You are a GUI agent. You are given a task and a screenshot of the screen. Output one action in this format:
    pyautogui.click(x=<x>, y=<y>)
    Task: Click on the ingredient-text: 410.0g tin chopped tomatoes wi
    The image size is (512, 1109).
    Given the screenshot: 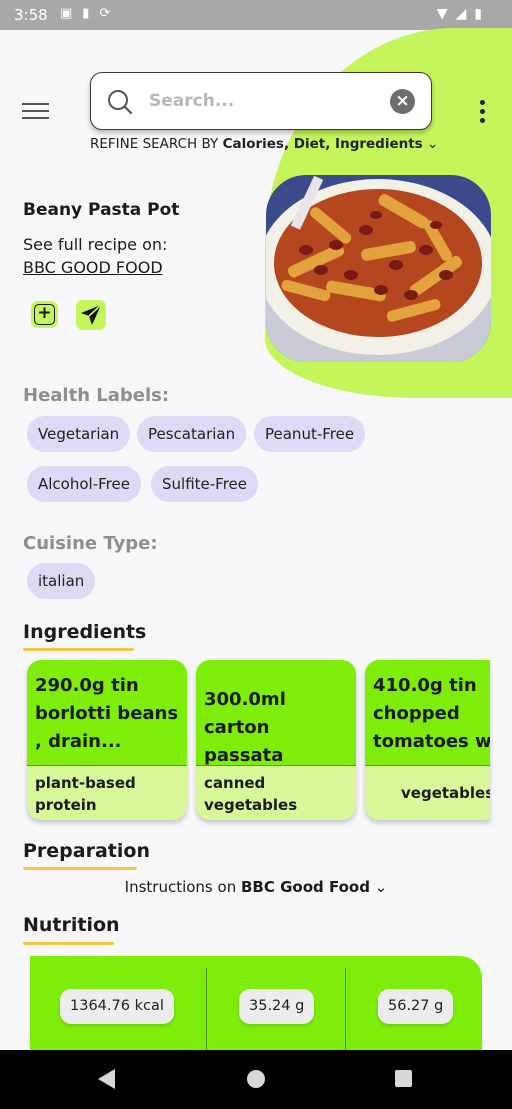 What is the action you would take?
    pyautogui.click(x=427, y=712)
    